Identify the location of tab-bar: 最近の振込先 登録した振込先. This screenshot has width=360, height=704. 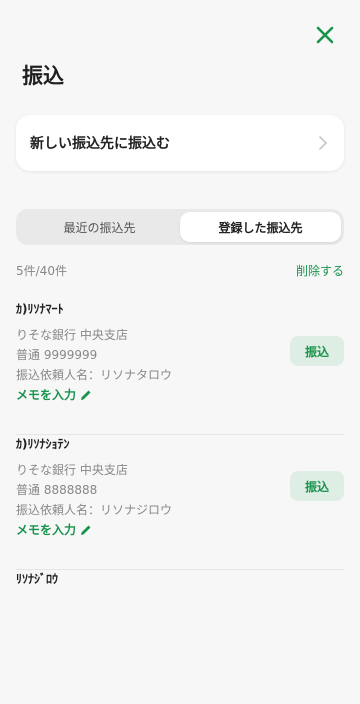
(180, 227).